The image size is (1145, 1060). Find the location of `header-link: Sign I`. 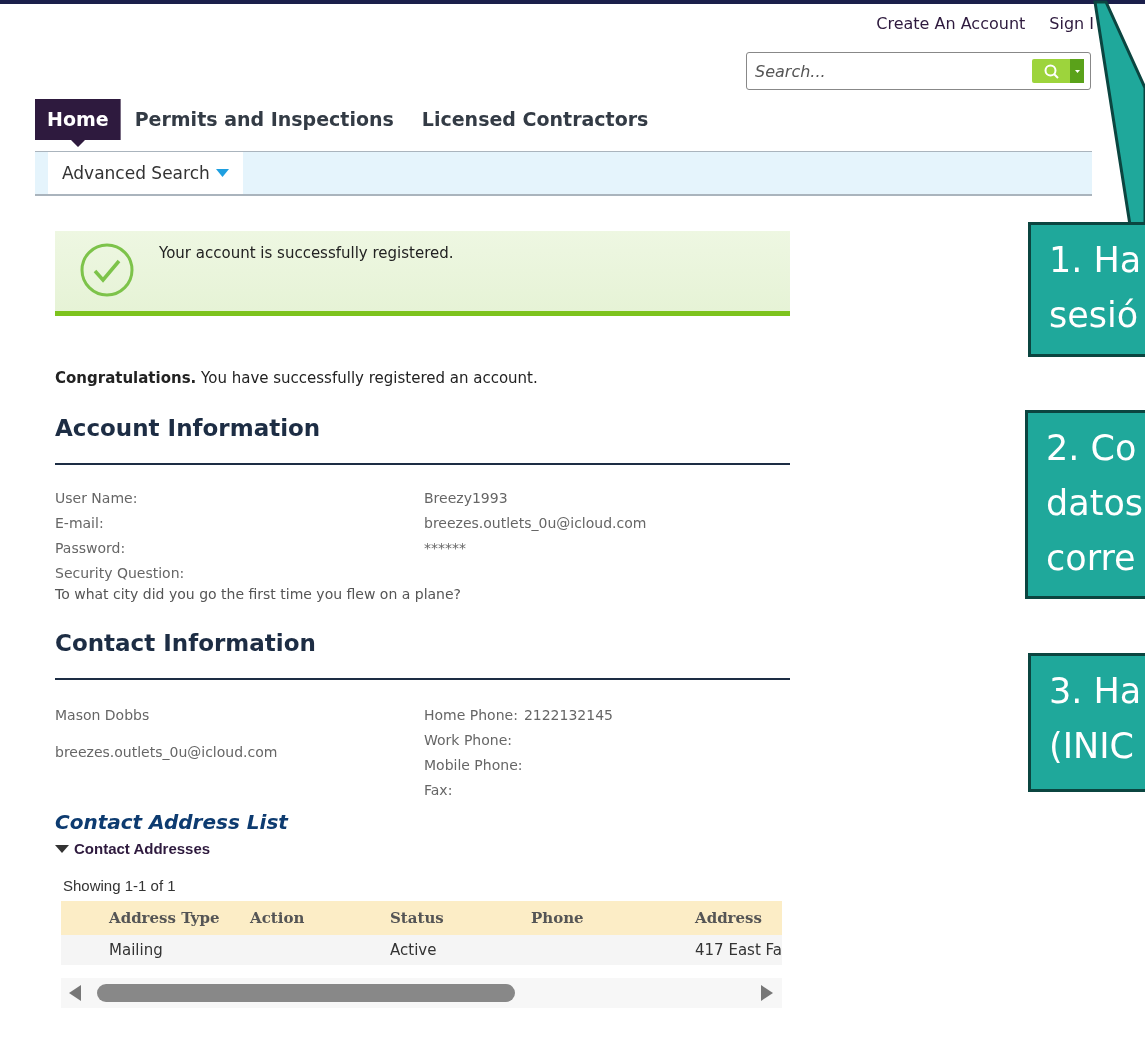

header-link: Sign I is located at coordinates (1071, 23).